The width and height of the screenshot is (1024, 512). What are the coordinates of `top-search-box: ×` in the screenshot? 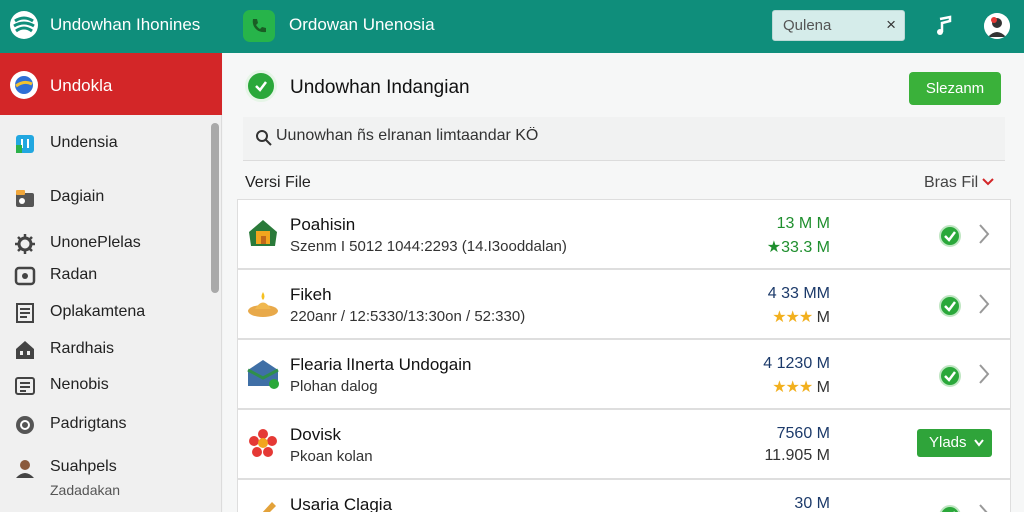 It's located at (838, 25).